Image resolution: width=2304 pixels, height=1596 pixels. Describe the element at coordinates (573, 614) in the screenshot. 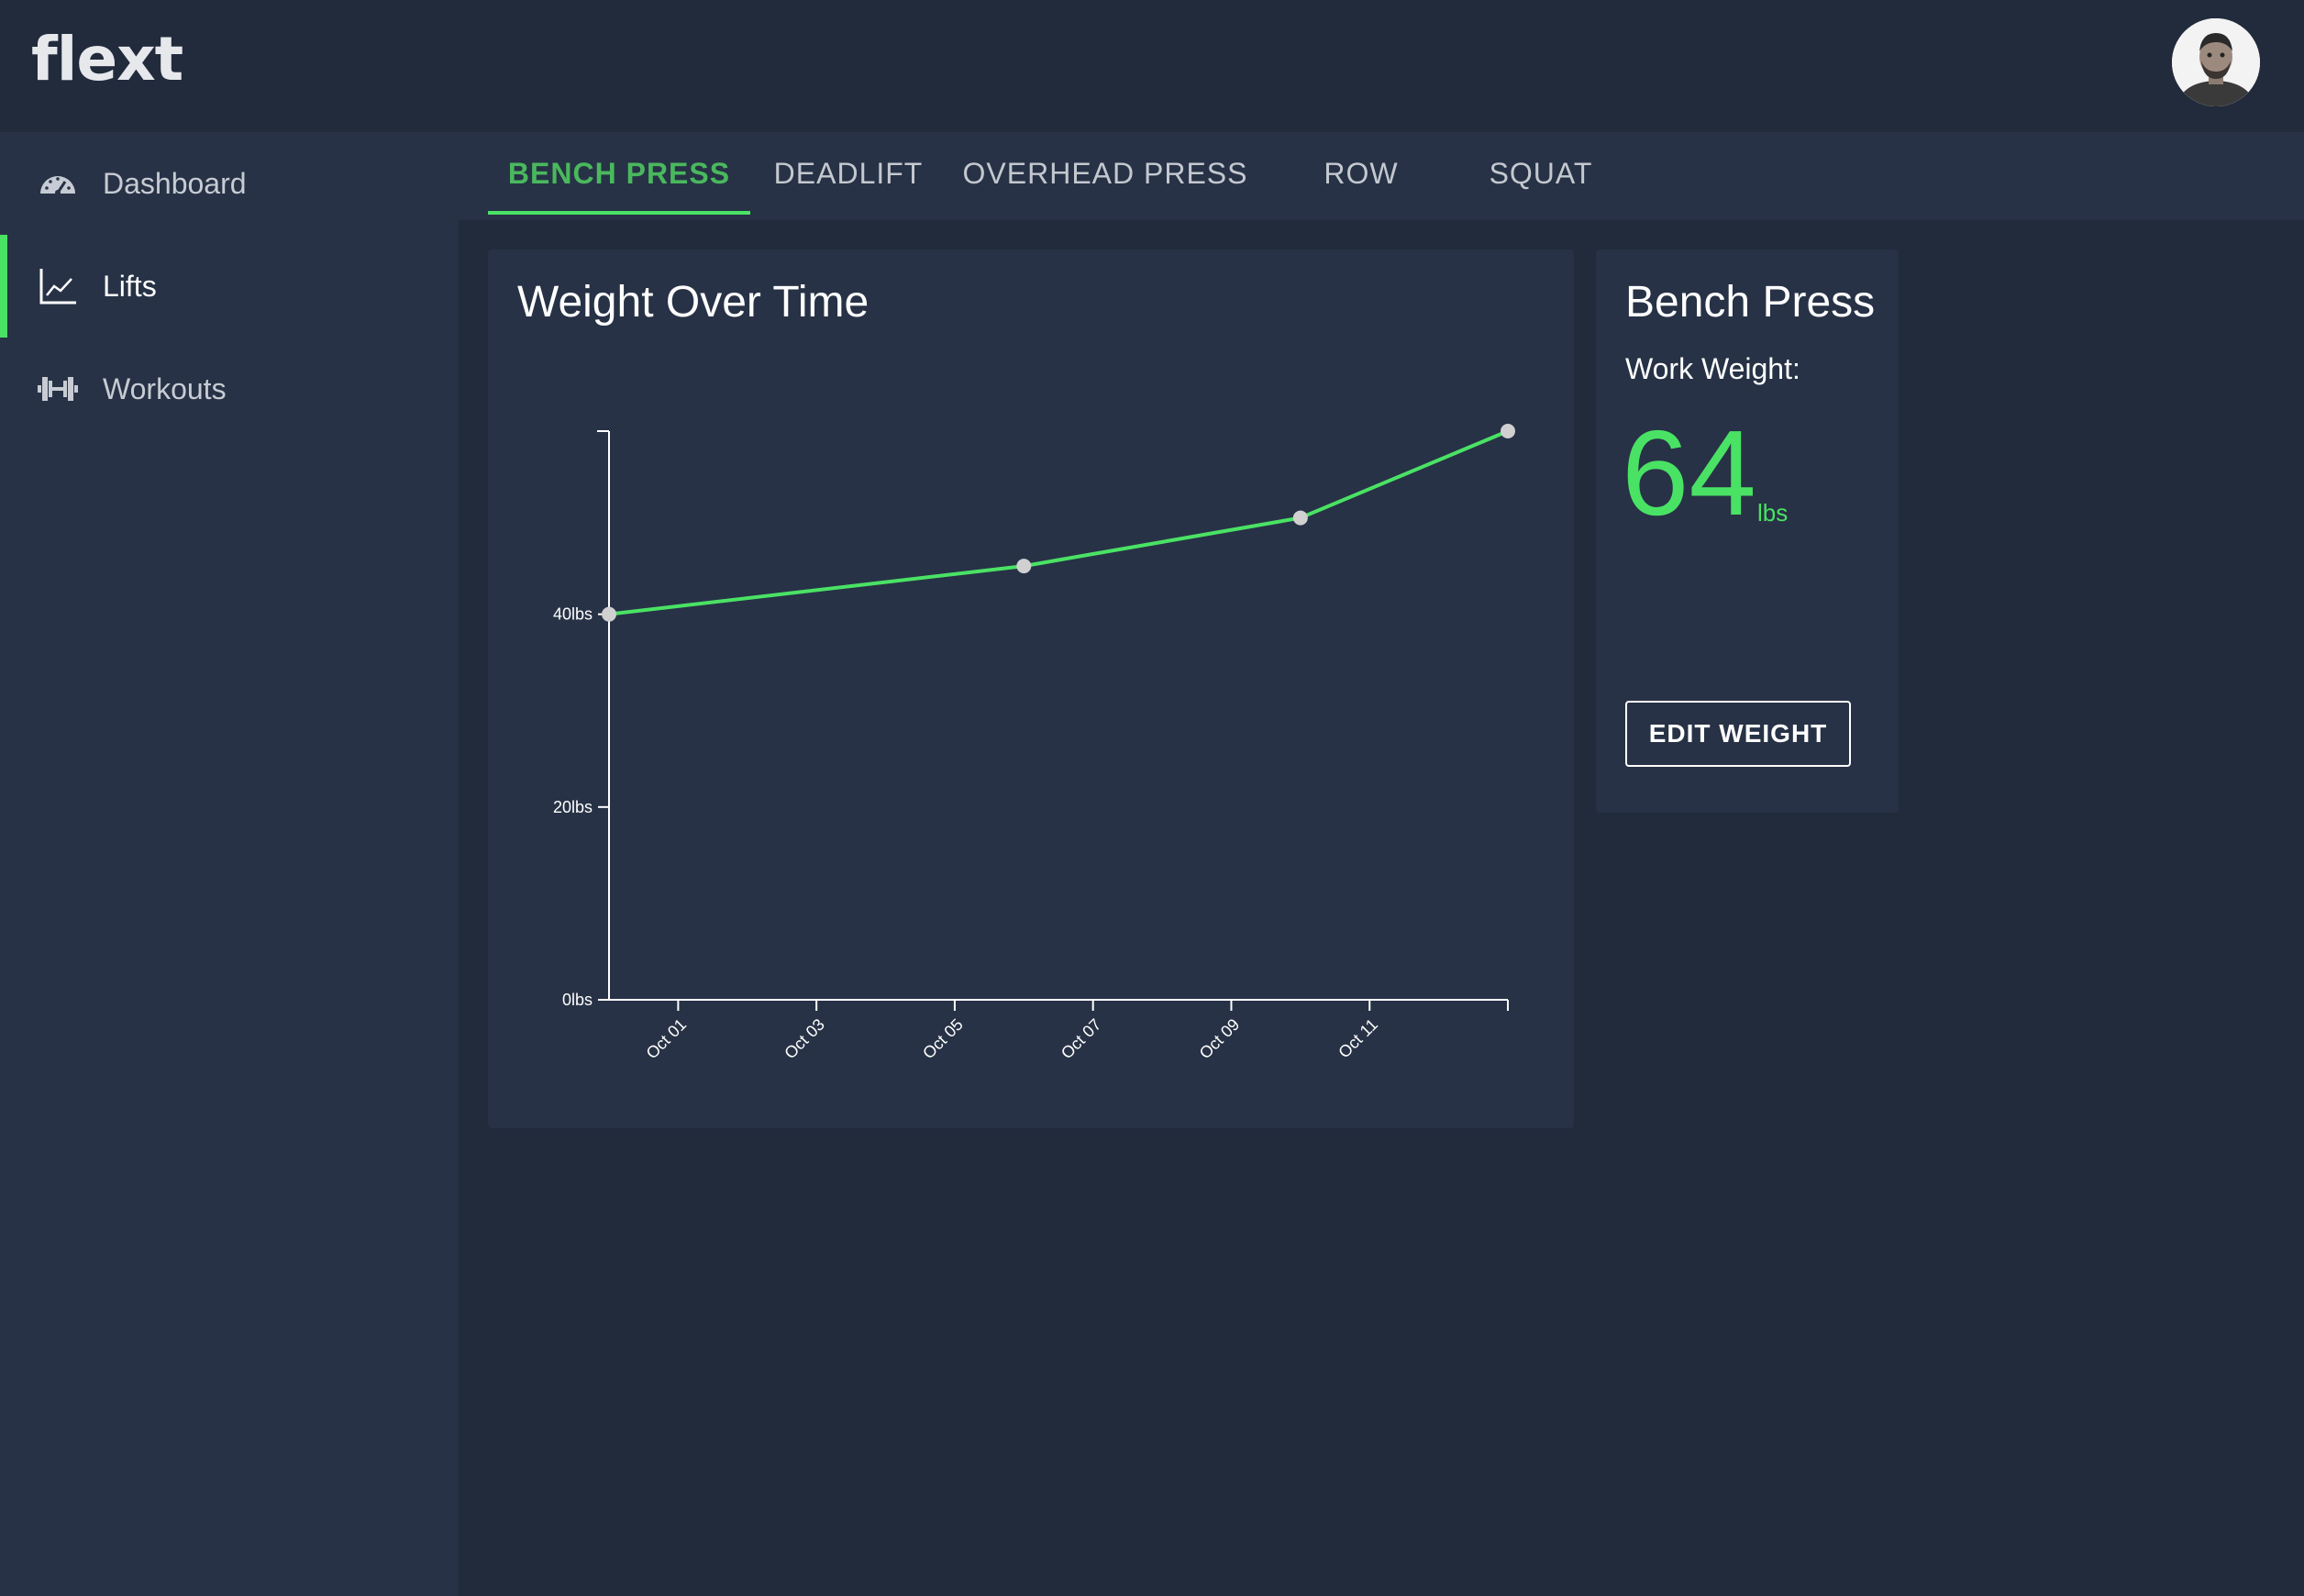

I see `y-tick-label: 40lbs` at that location.